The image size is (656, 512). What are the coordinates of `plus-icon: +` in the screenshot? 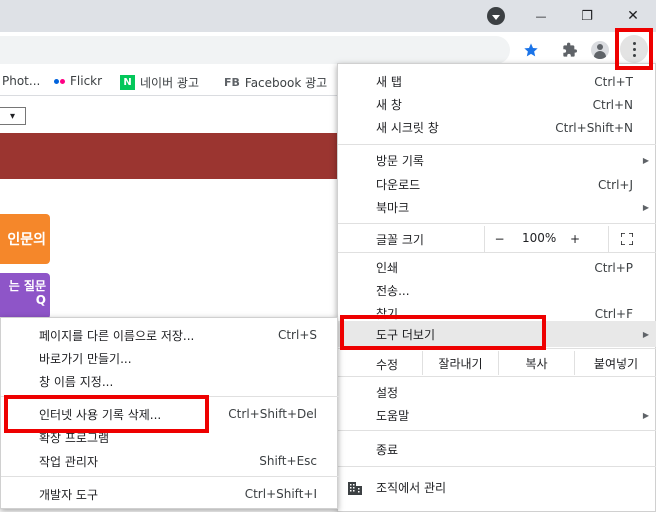 It's located at (575, 239).